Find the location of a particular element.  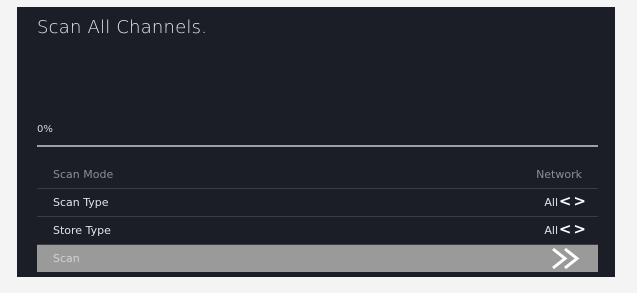

scan-type-value: All is located at coordinates (551, 202).